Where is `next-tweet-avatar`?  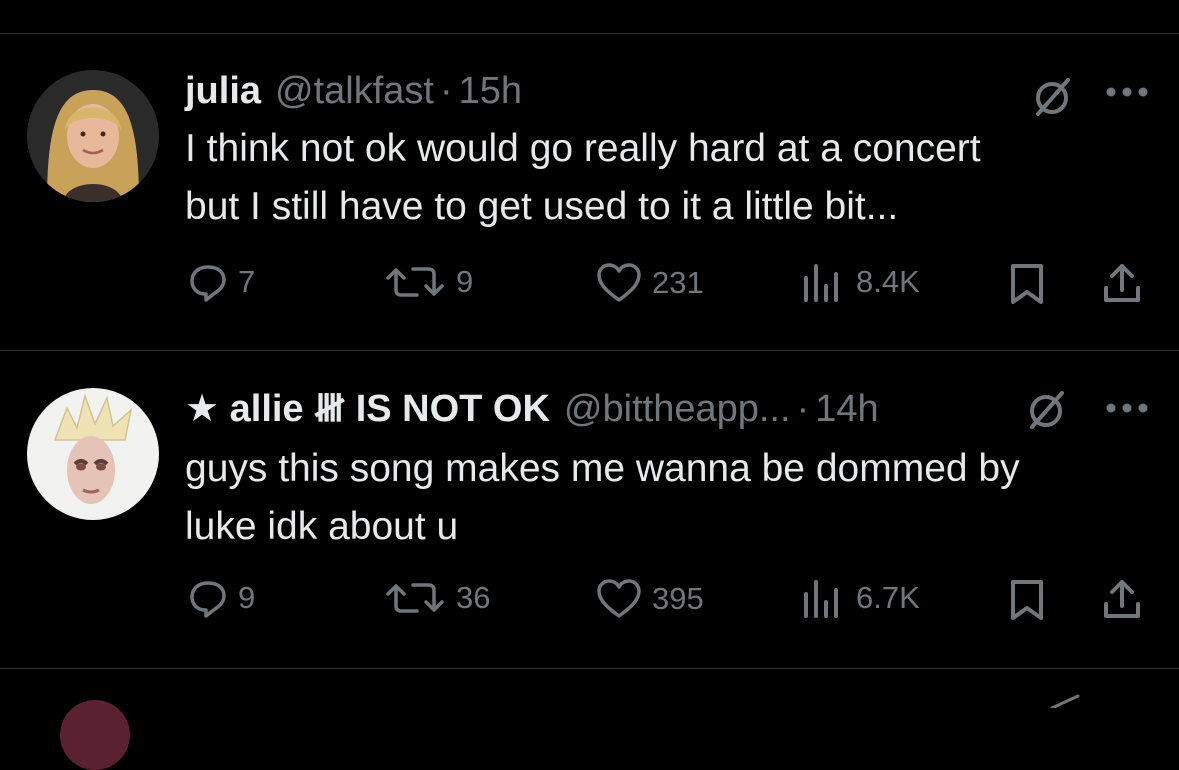
next-tweet-avatar is located at coordinates (95, 735).